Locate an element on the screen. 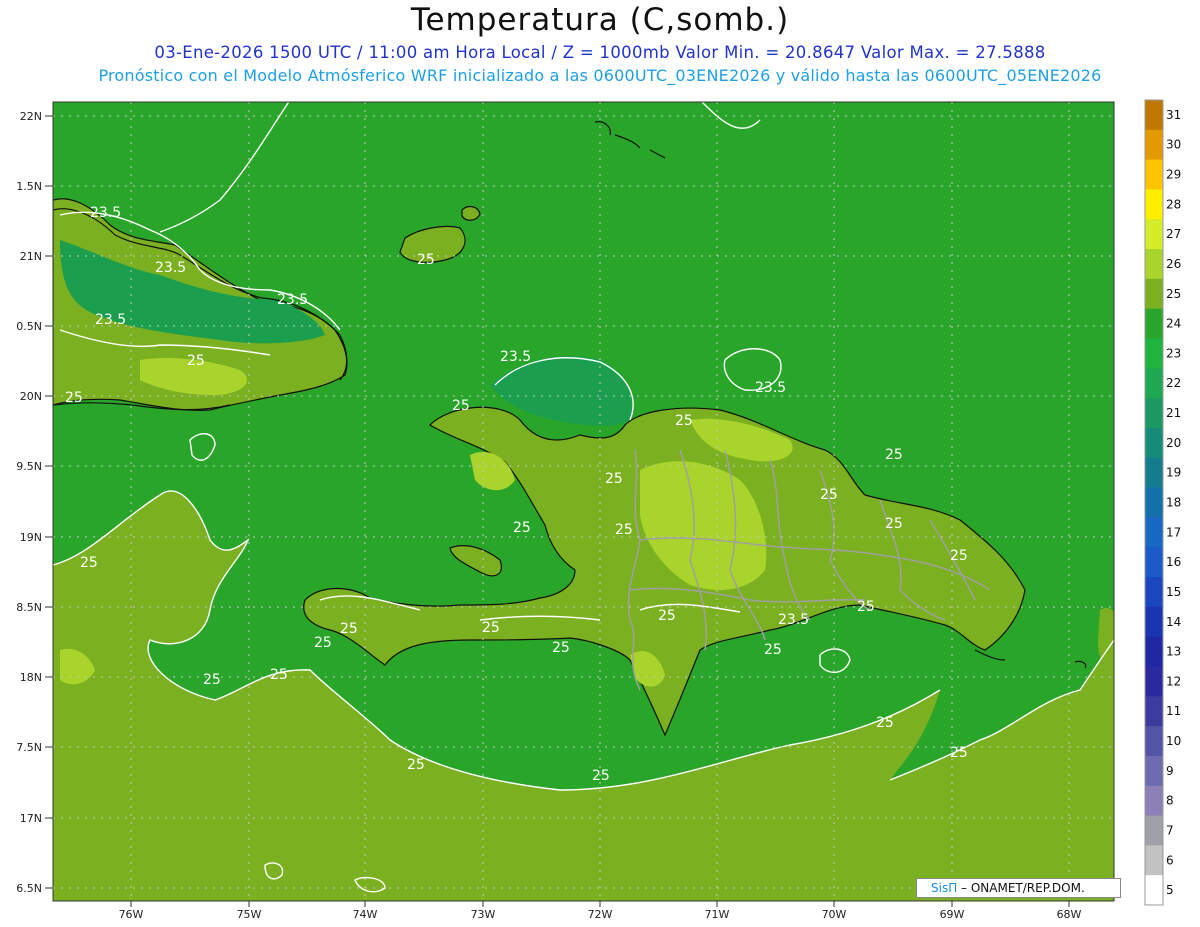 This screenshot has height=927, width=1200. lat-tick-label: 18N is located at coordinates (31, 677).